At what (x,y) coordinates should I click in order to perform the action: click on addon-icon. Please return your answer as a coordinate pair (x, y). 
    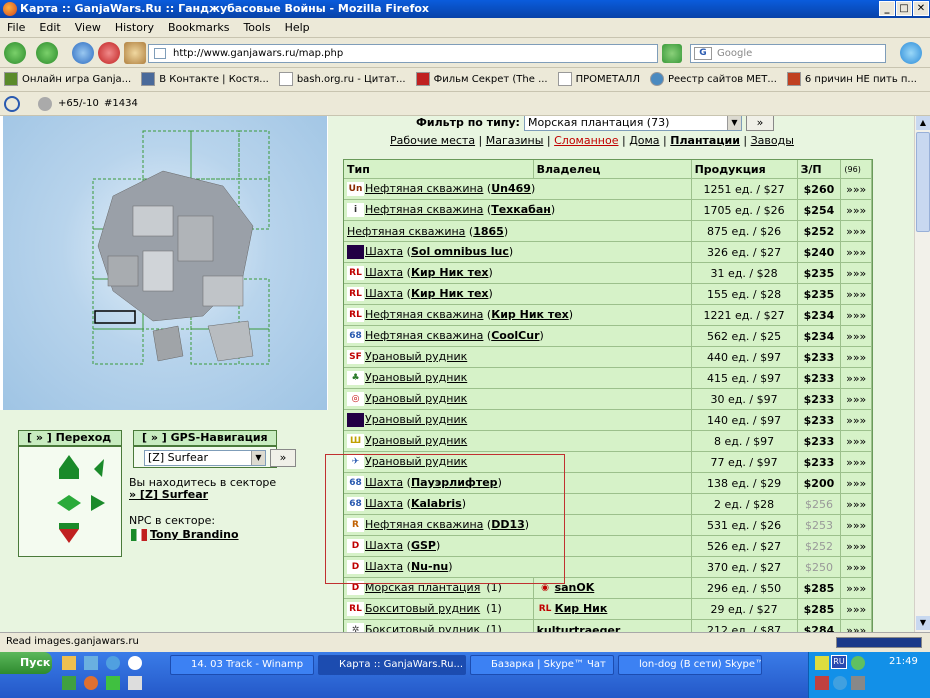
    Looking at the image, I should click on (12, 104).